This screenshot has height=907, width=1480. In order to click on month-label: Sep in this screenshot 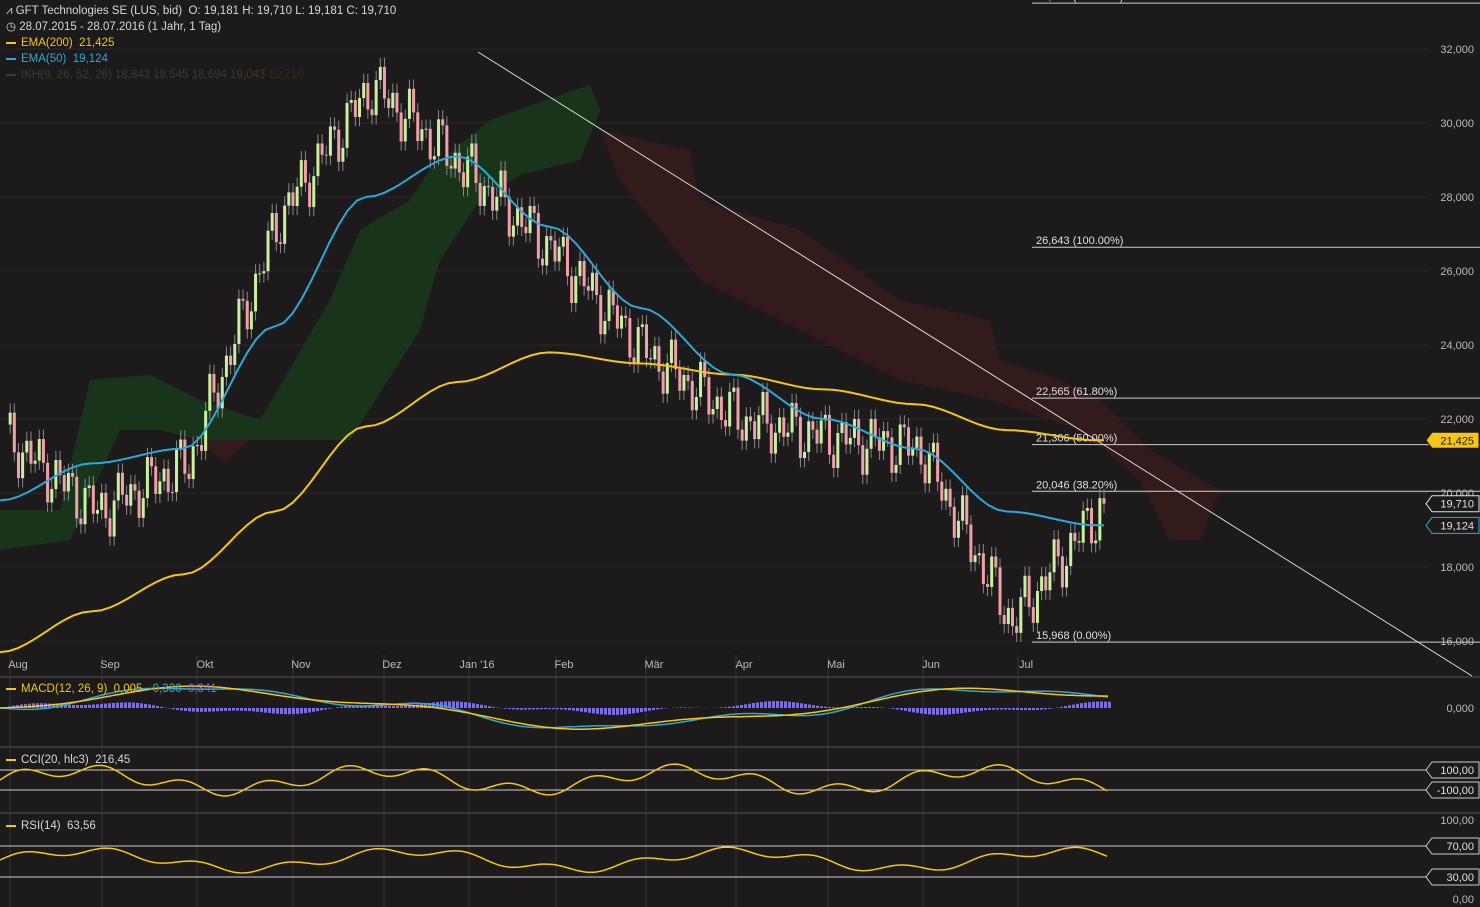, I will do `click(110, 665)`.